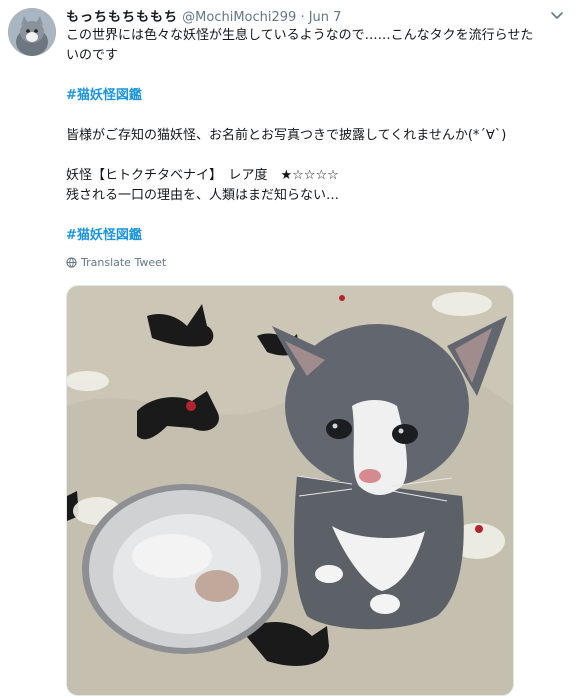 This screenshot has width=576, height=698. I want to click on avatar-image, so click(32, 32).